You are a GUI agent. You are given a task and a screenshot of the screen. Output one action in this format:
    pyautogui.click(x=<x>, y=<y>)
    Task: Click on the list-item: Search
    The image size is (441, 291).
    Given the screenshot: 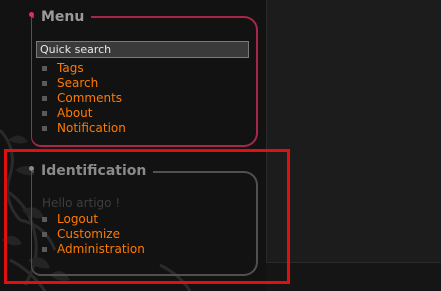 What is the action you would take?
    pyautogui.click(x=84, y=83)
    